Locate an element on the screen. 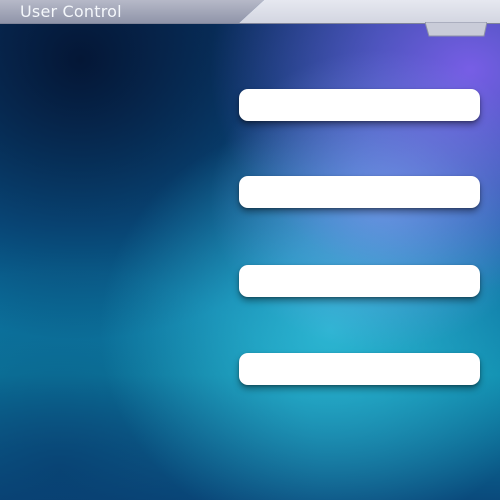 Image resolution: width=500 pixels, height=500 pixels. tab-notch-icon is located at coordinates (456, 30).